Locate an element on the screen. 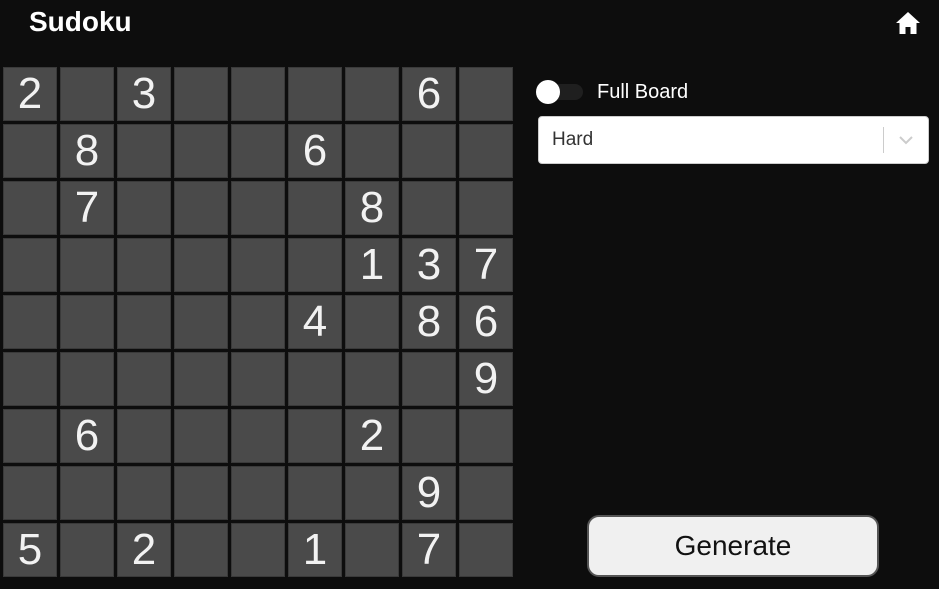 The width and height of the screenshot is (939, 589). home-icon is located at coordinates (908, 23).